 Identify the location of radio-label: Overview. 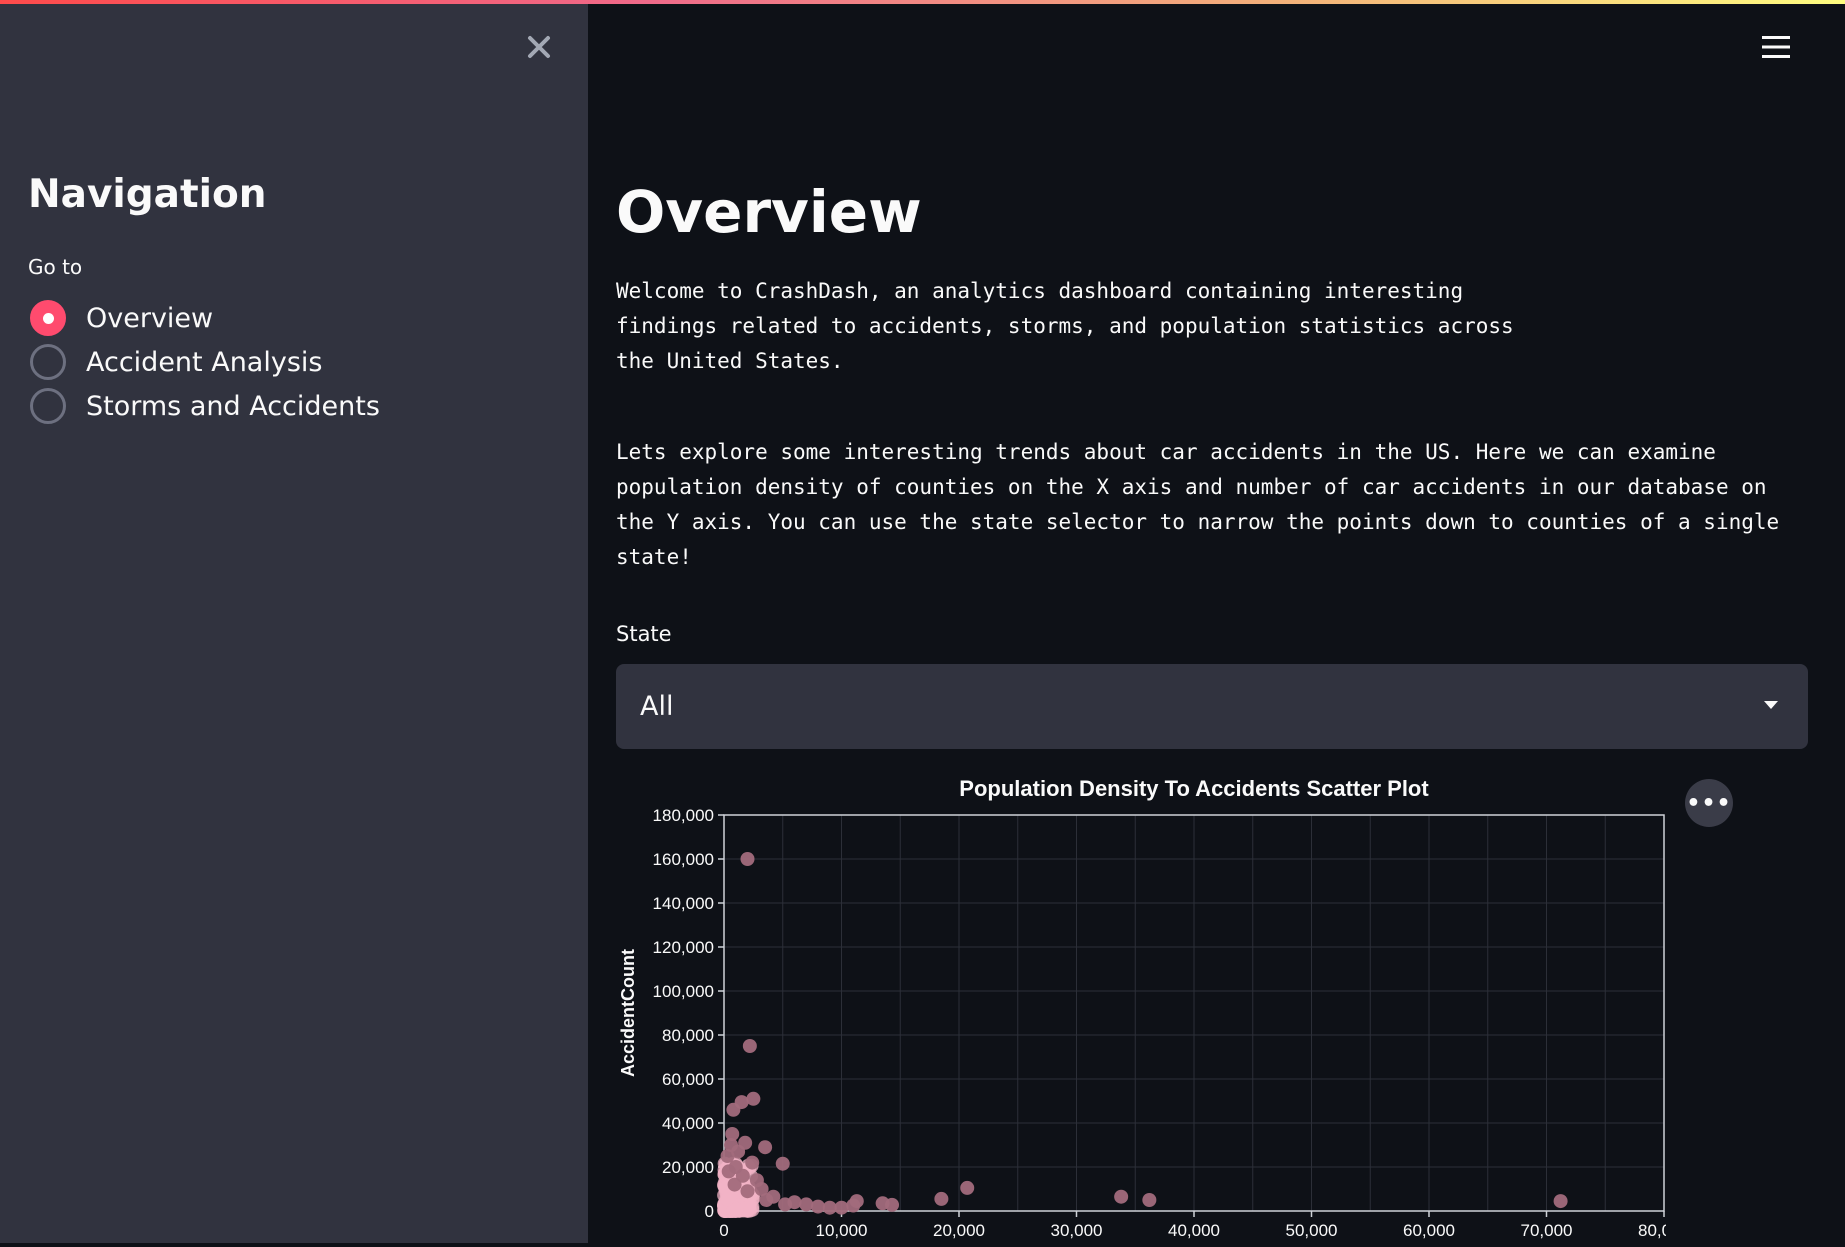
(150, 318).